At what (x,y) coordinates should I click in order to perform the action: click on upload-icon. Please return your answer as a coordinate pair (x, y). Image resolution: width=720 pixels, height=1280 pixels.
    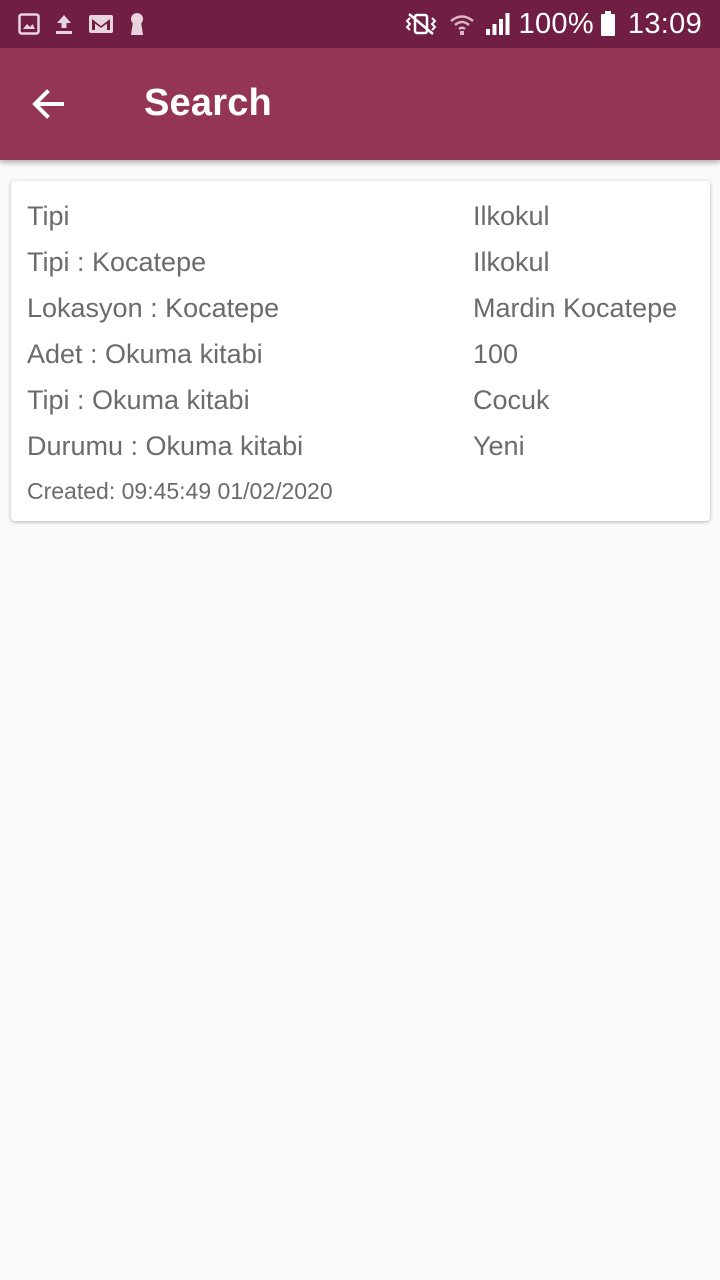
    Looking at the image, I should click on (64, 24).